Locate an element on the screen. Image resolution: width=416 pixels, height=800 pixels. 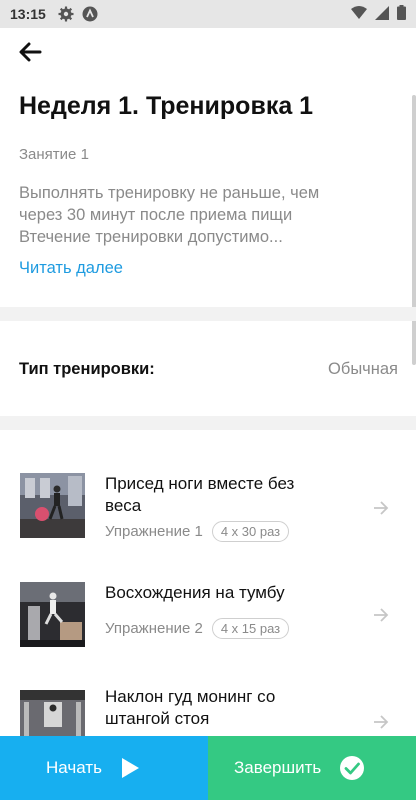
signal-icon is located at coordinates (382, 14).